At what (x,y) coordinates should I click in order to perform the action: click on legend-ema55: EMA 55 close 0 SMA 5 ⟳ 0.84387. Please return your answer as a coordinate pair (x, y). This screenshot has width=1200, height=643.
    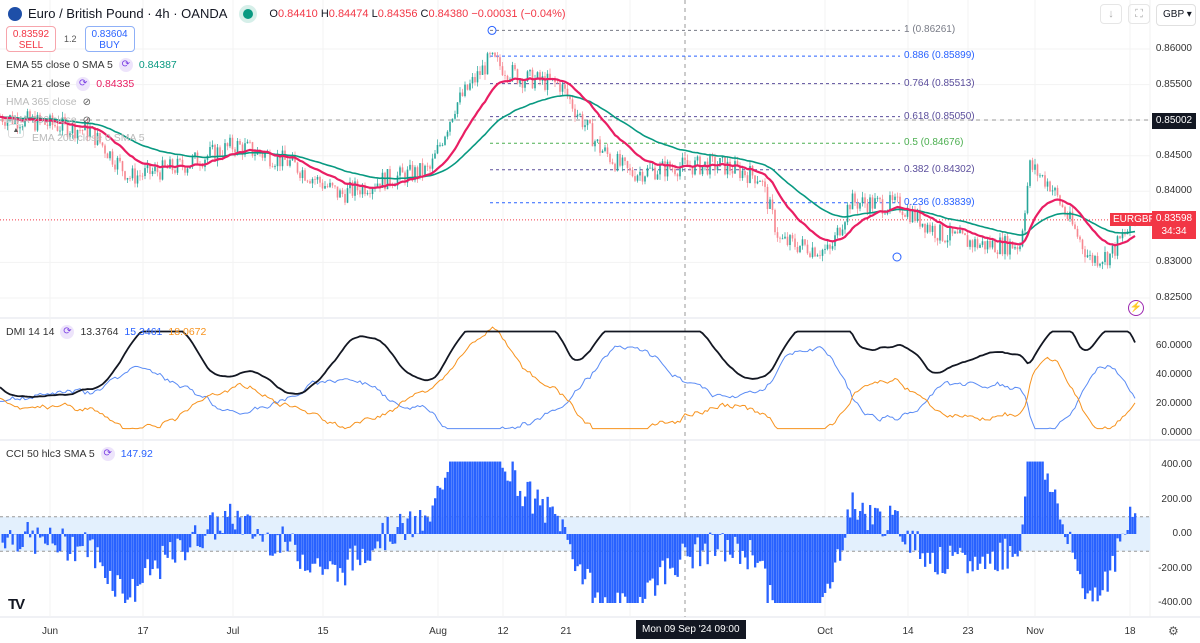
    Looking at the image, I should click on (91, 65).